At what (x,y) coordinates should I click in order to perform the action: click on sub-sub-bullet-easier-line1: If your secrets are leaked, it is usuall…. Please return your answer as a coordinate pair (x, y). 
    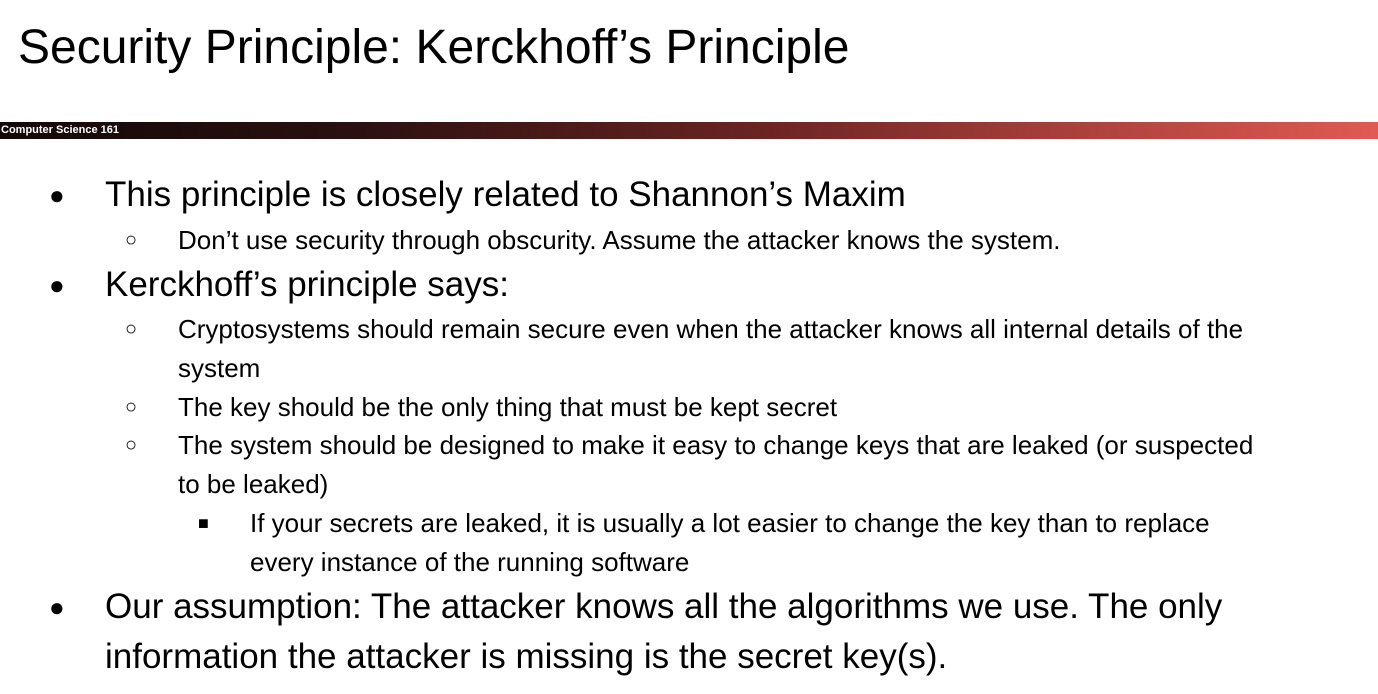
    Looking at the image, I should click on (730, 523).